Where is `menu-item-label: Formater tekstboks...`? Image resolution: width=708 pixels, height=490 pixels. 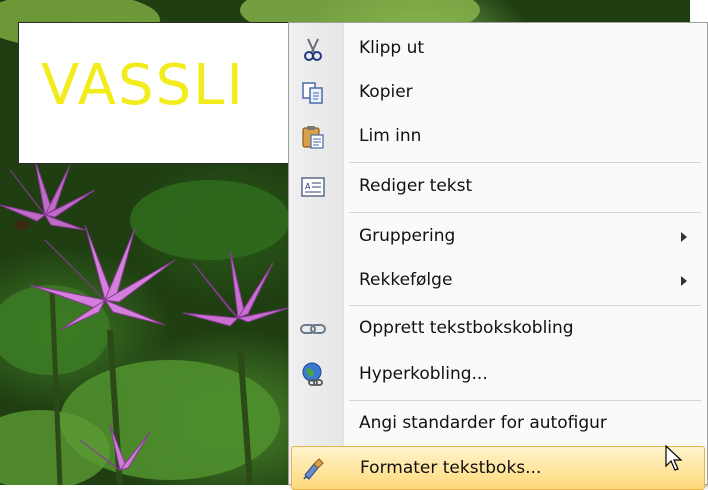
menu-item-label: Formater tekstboks... is located at coordinates (451, 468).